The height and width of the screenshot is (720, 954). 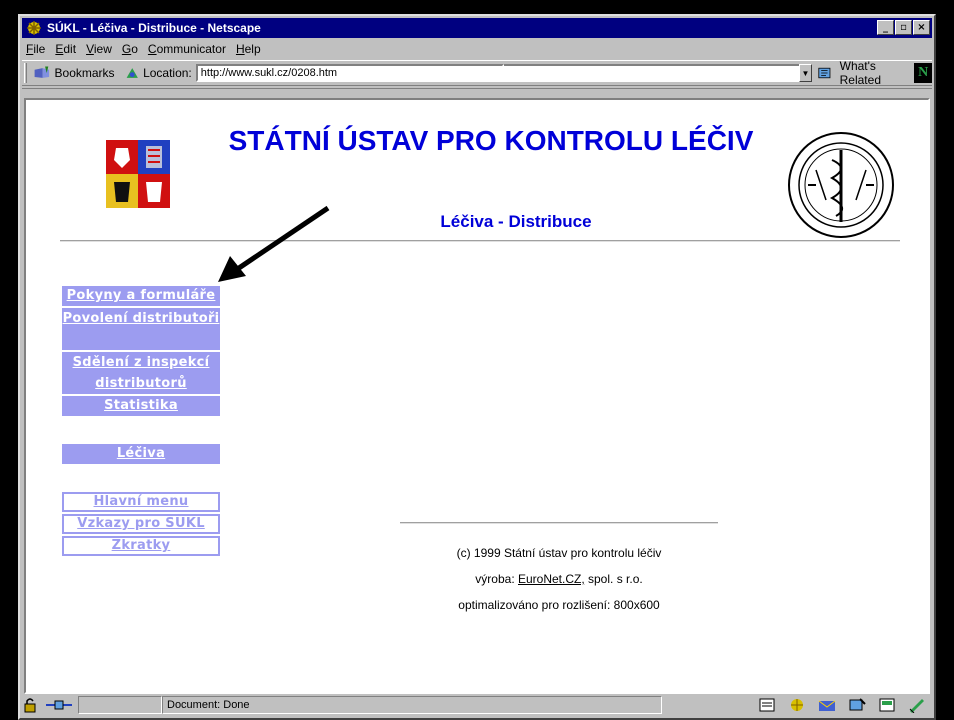 What do you see at coordinates (154, 28) in the screenshot?
I see `window-title: SÚKL - Léčiva - Distribuce - Netscape` at bounding box center [154, 28].